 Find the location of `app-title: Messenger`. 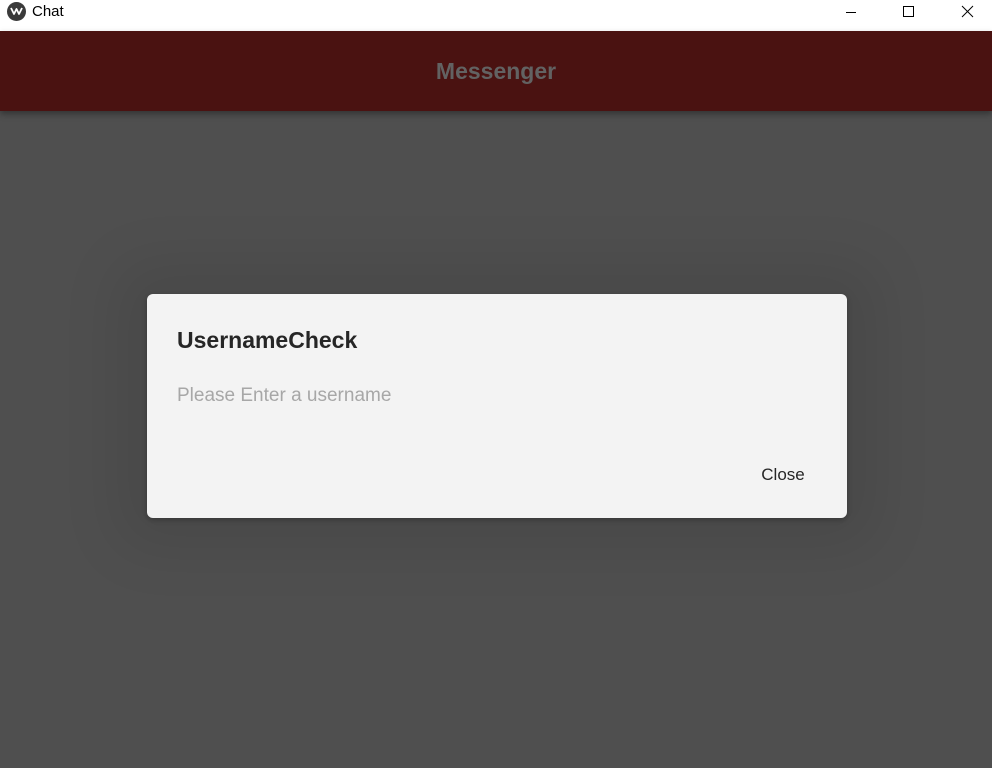

app-title: Messenger is located at coordinates (496, 71).